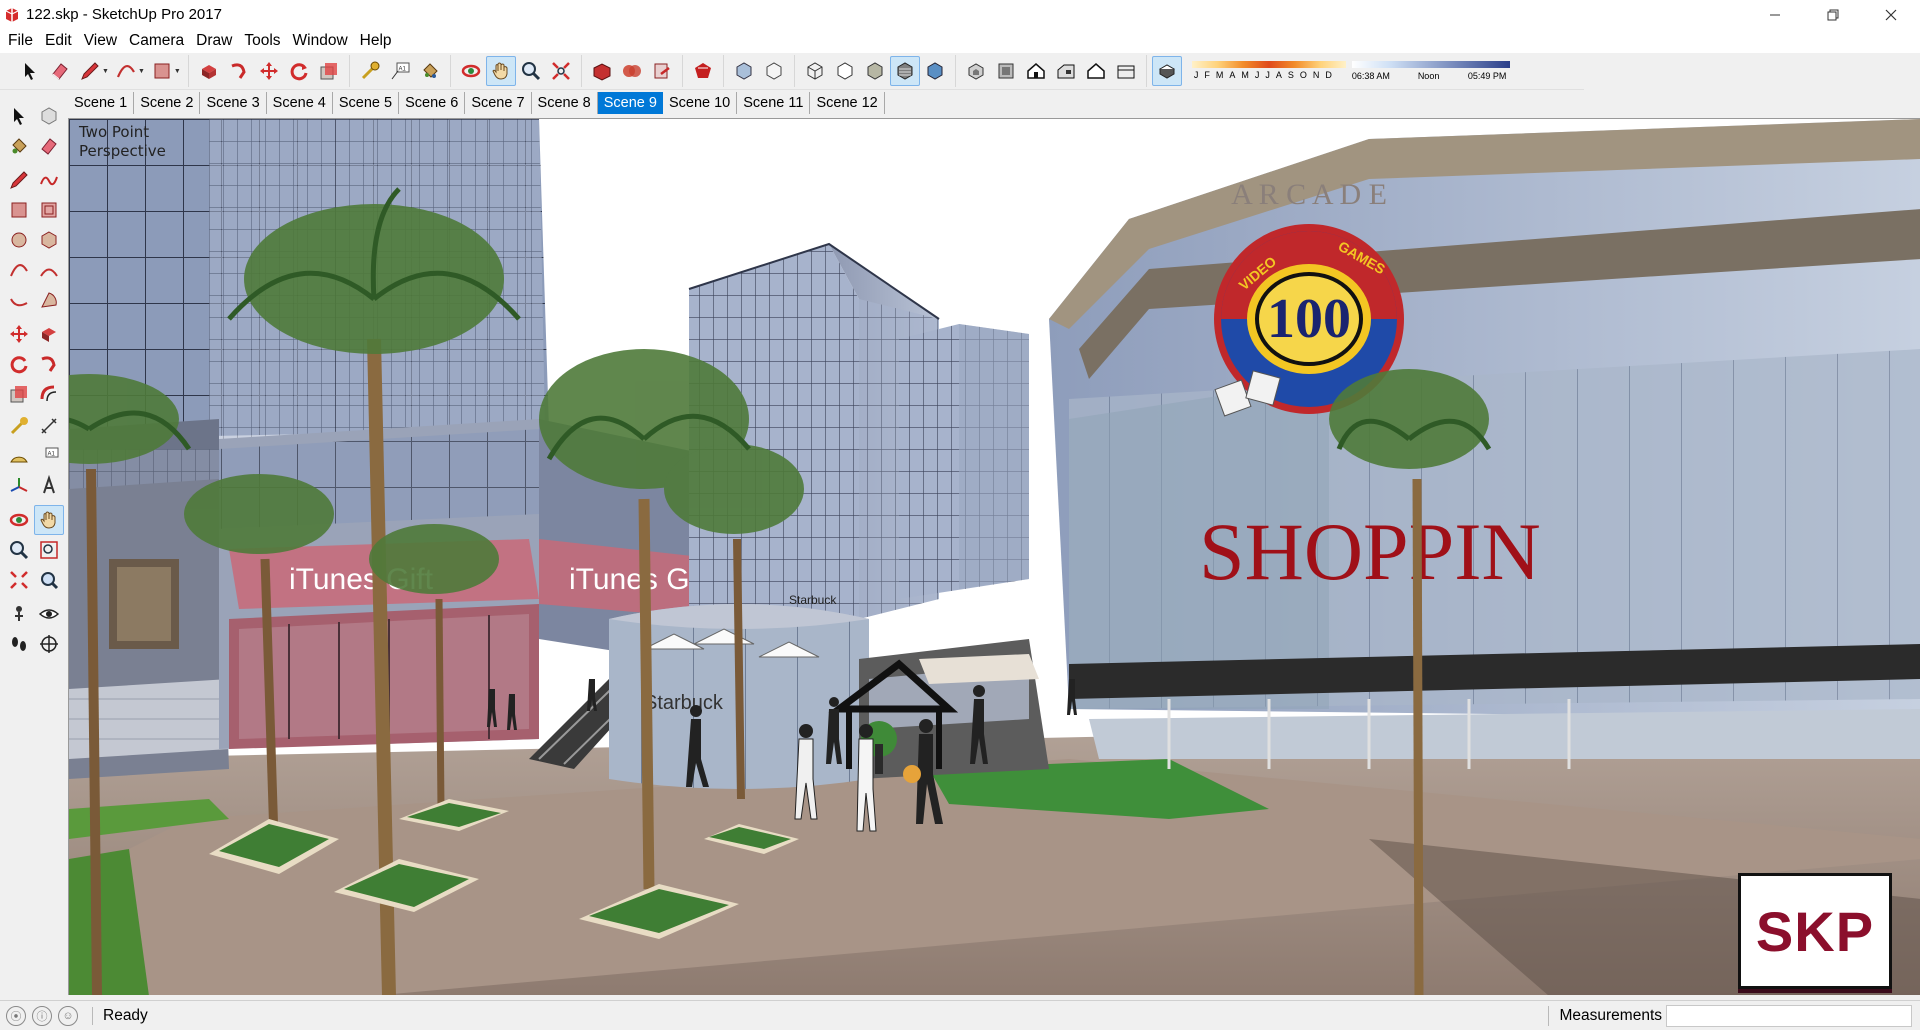 Image resolution: width=1920 pixels, height=1030 pixels. Describe the element at coordinates (630, 103) in the screenshot. I see `tab-scene-9: Scene 9` at that location.